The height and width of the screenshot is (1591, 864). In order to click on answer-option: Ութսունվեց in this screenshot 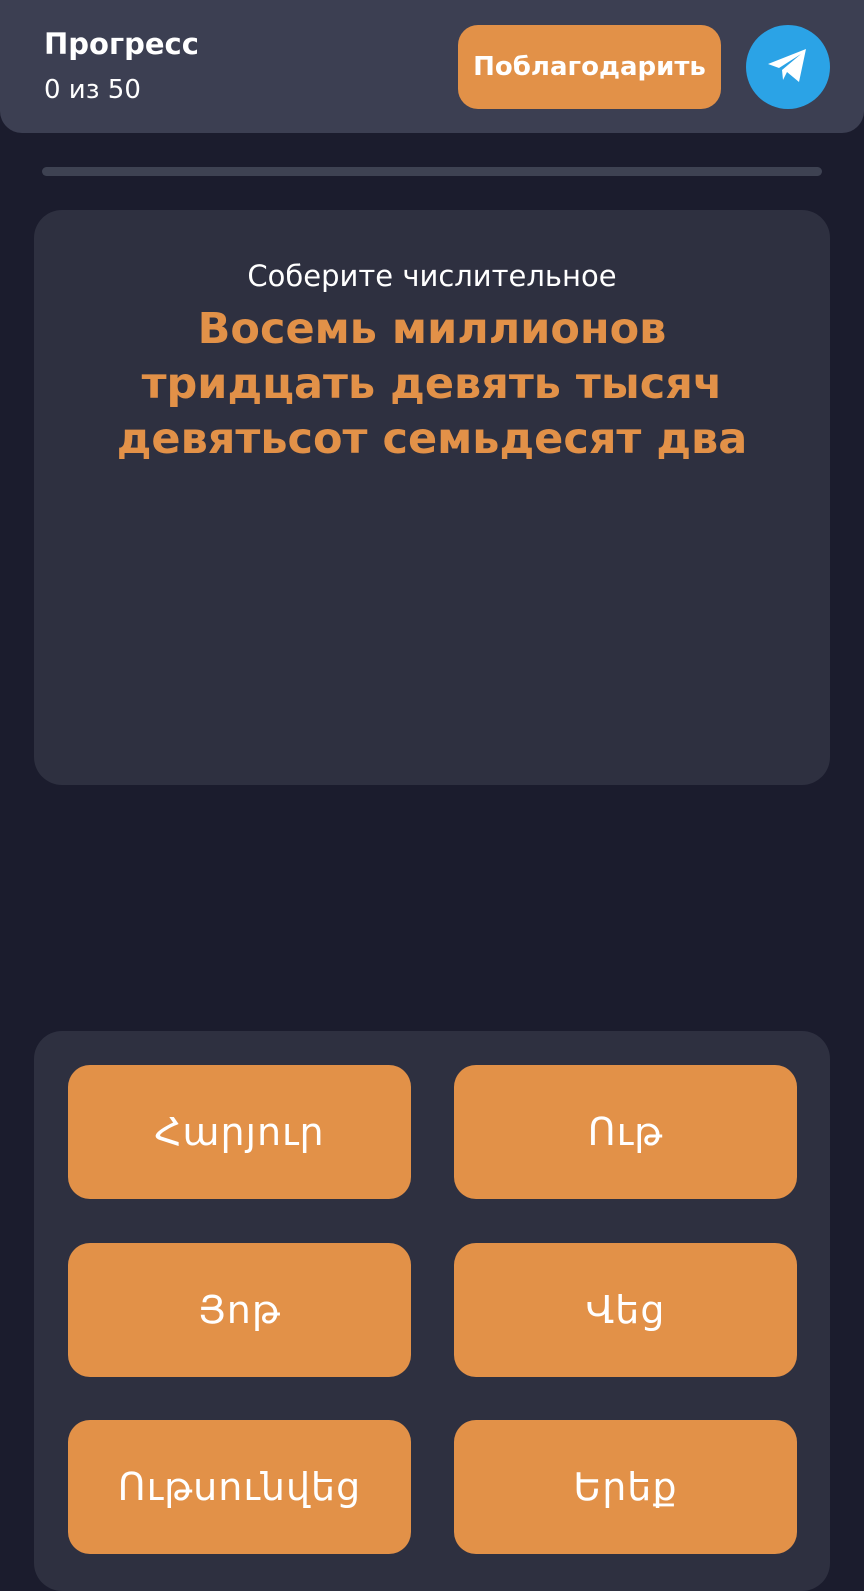, I will do `click(239, 1487)`.